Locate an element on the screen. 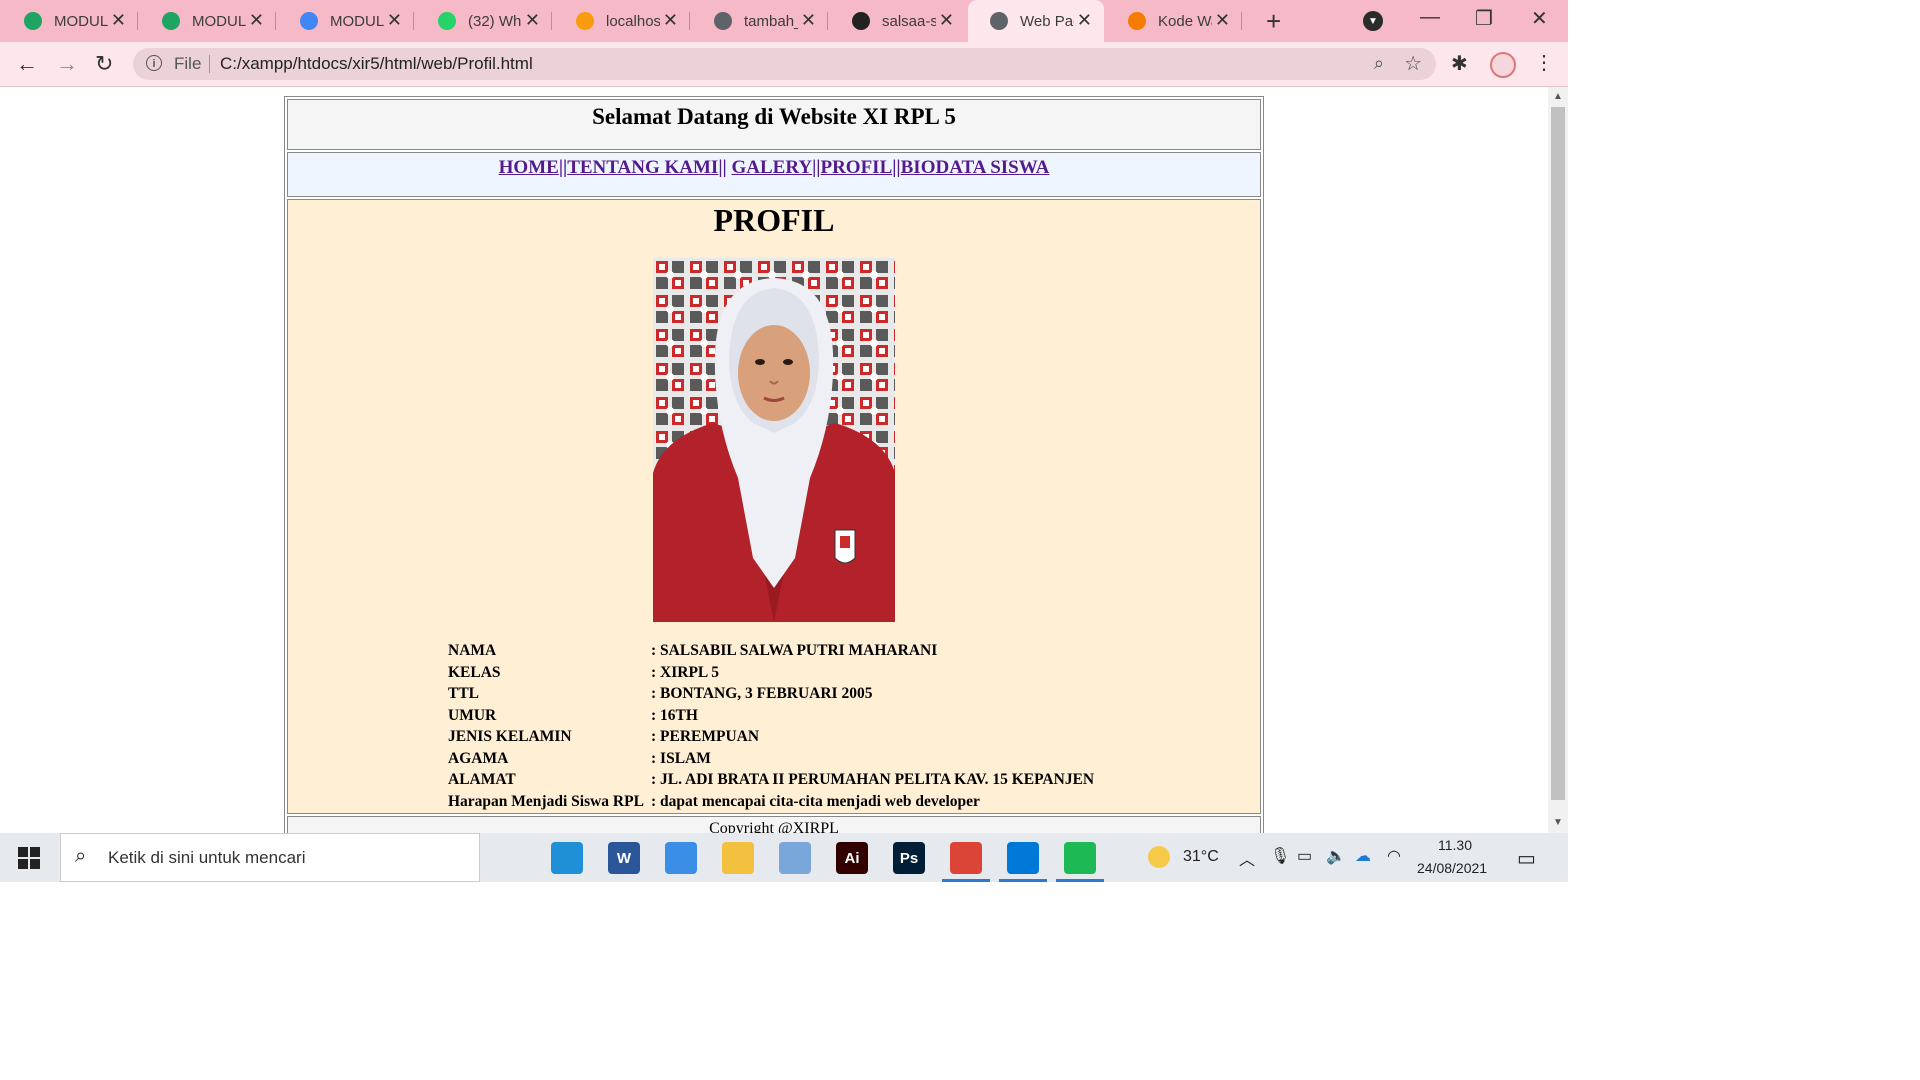 The image size is (1920, 1080). minimize-button: — is located at coordinates (1430, 17).